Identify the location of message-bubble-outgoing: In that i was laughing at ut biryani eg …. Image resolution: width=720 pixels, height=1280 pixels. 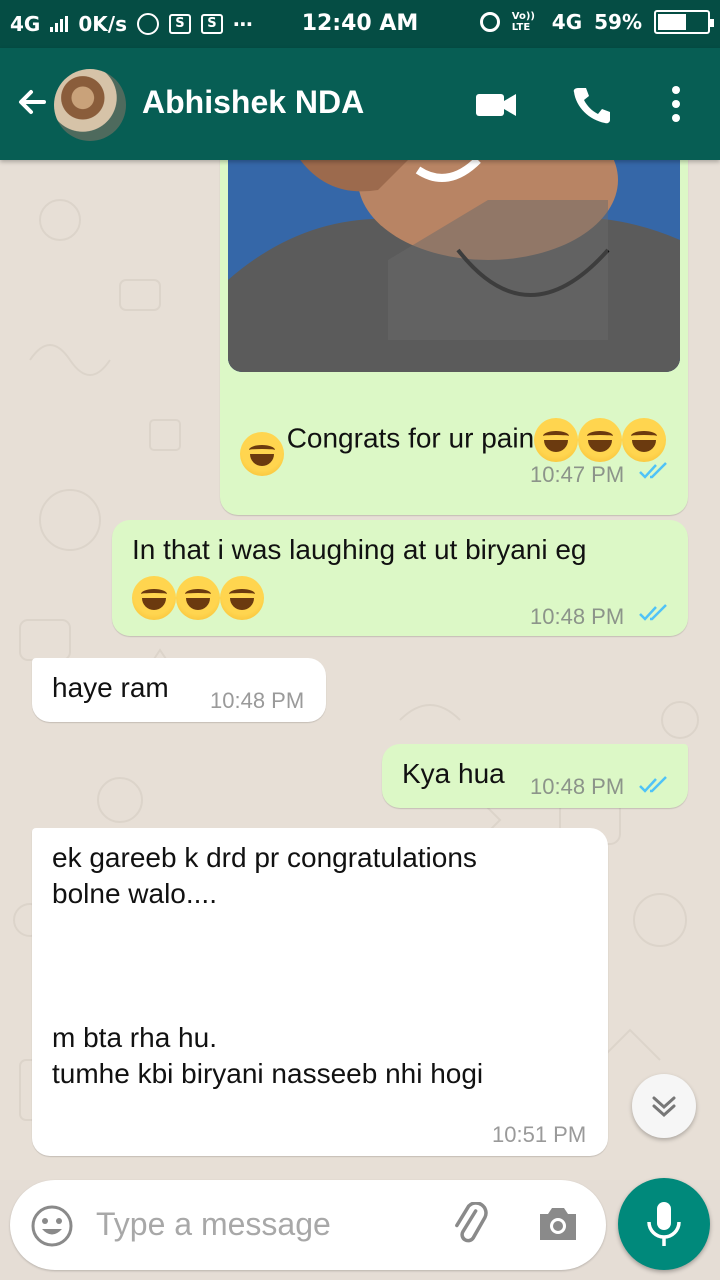
(400, 578).